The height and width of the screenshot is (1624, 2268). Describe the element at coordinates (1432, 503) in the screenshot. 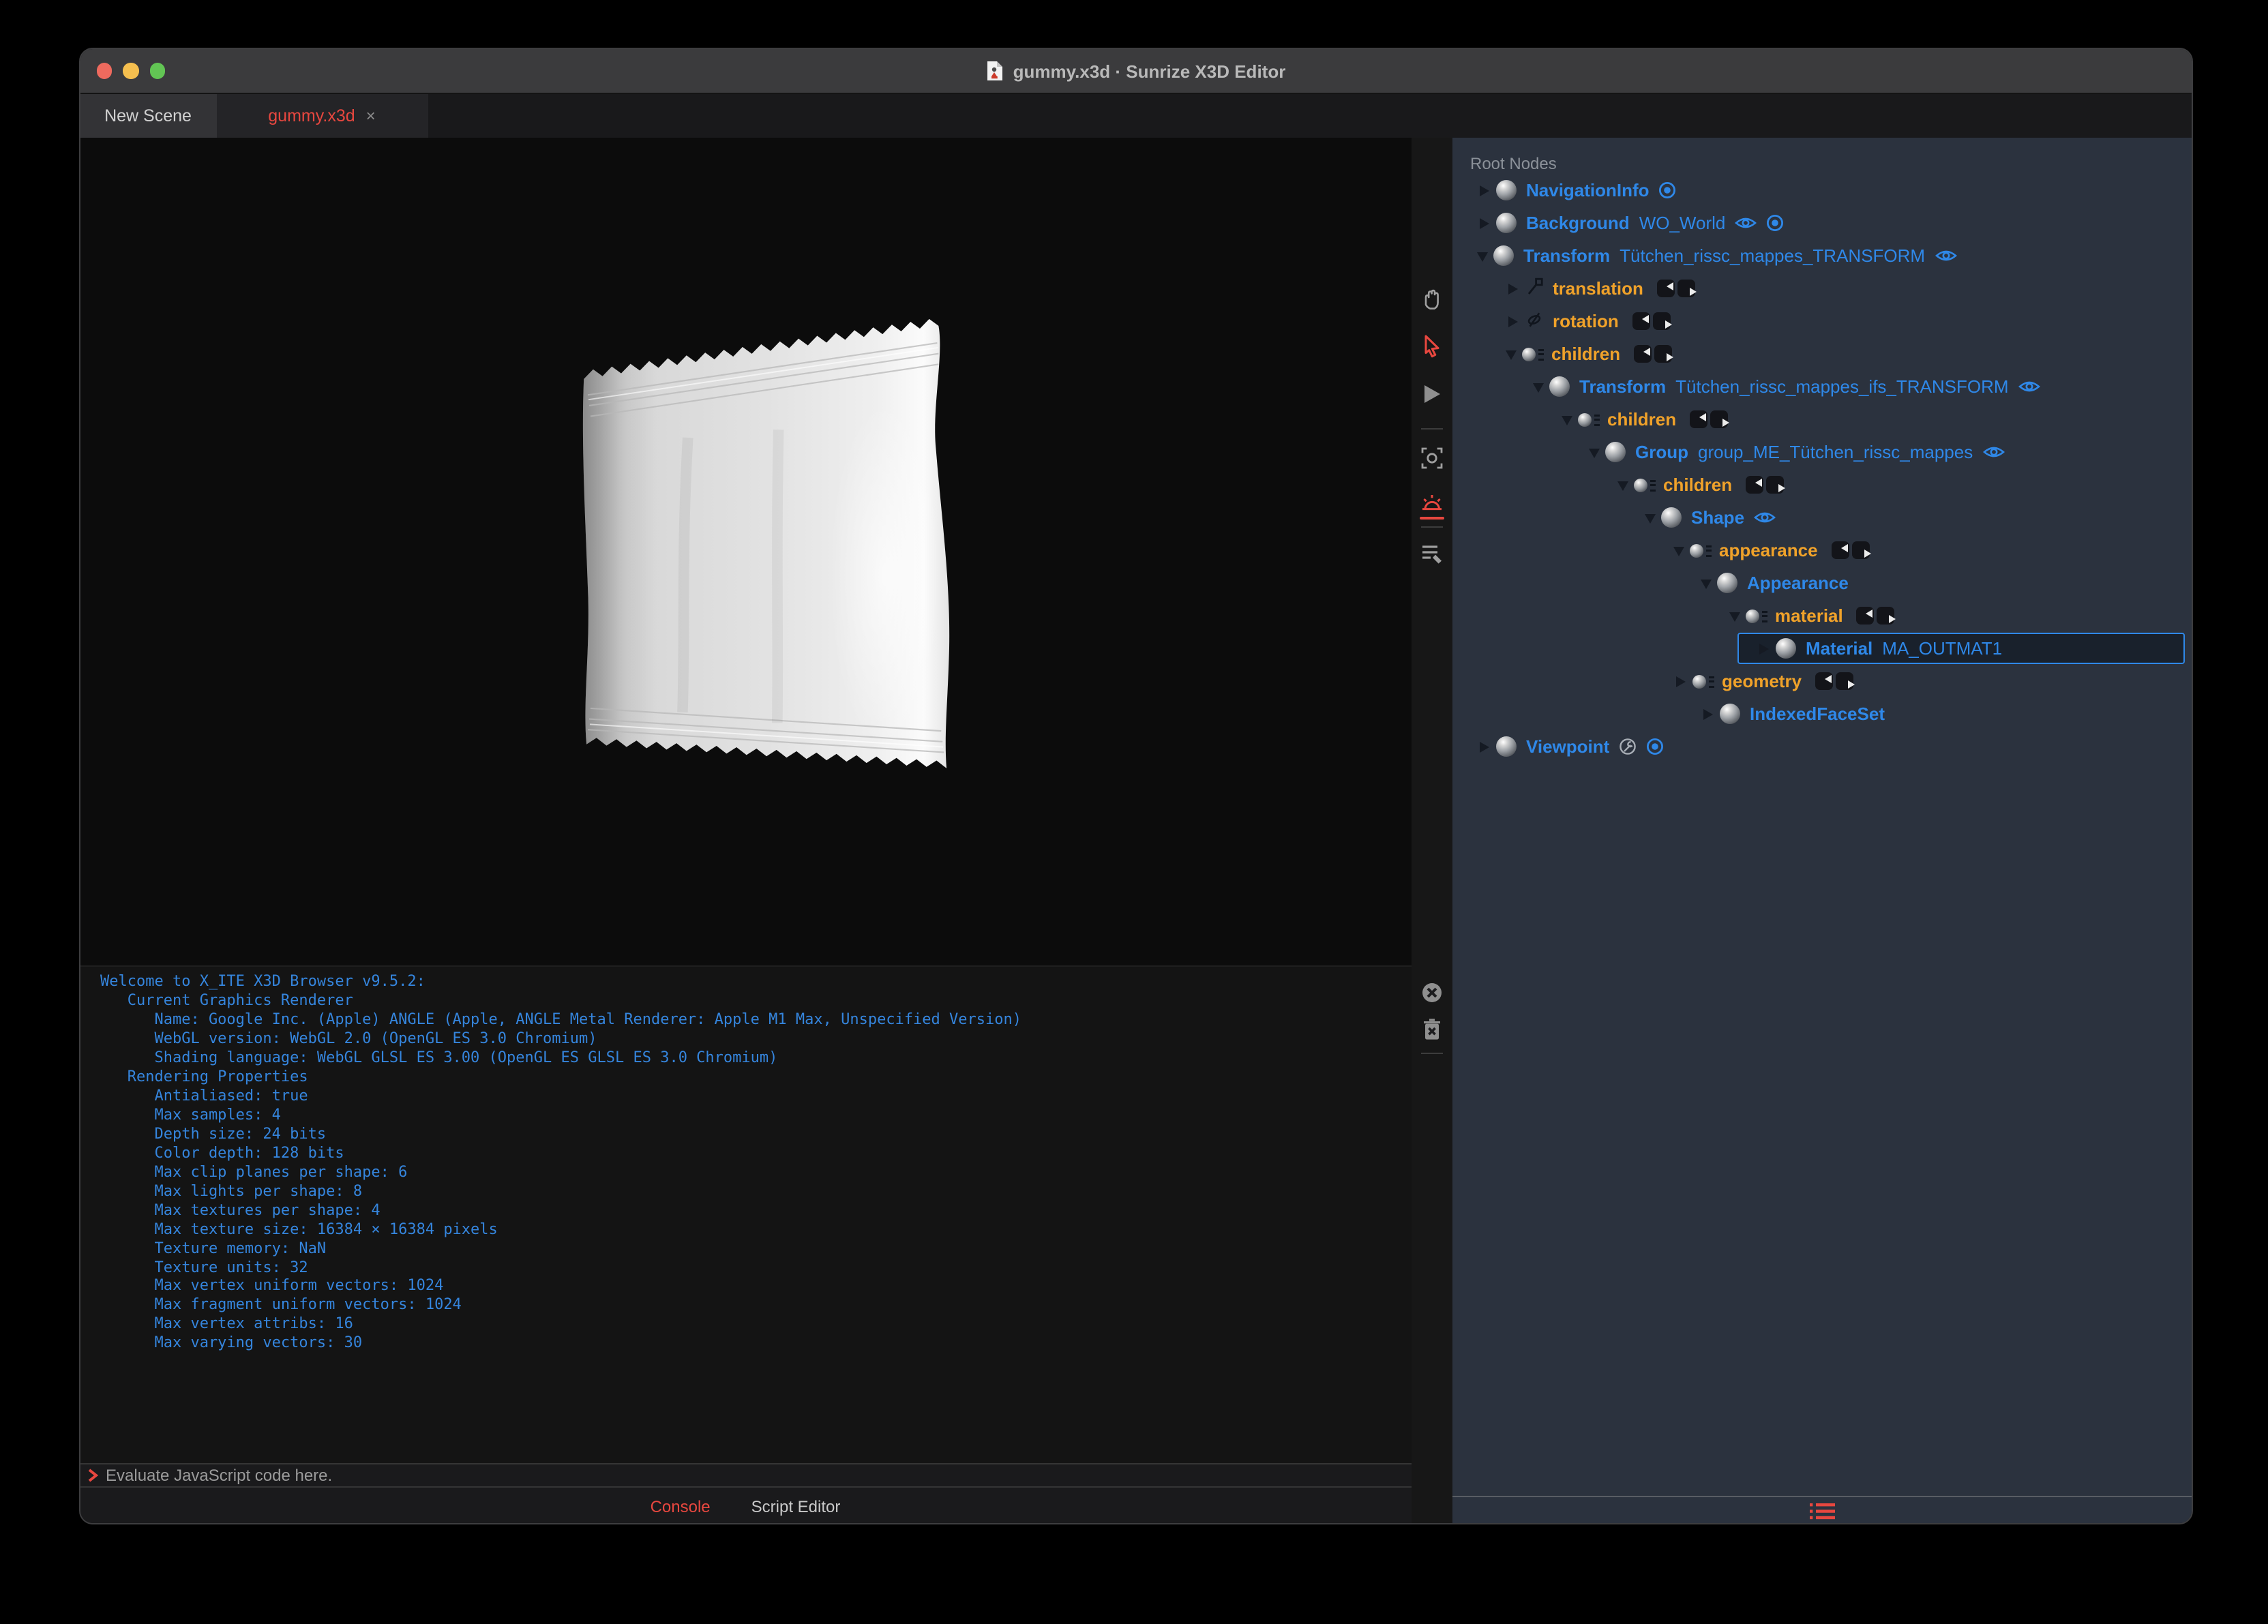

I see `sun-light-icon` at that location.